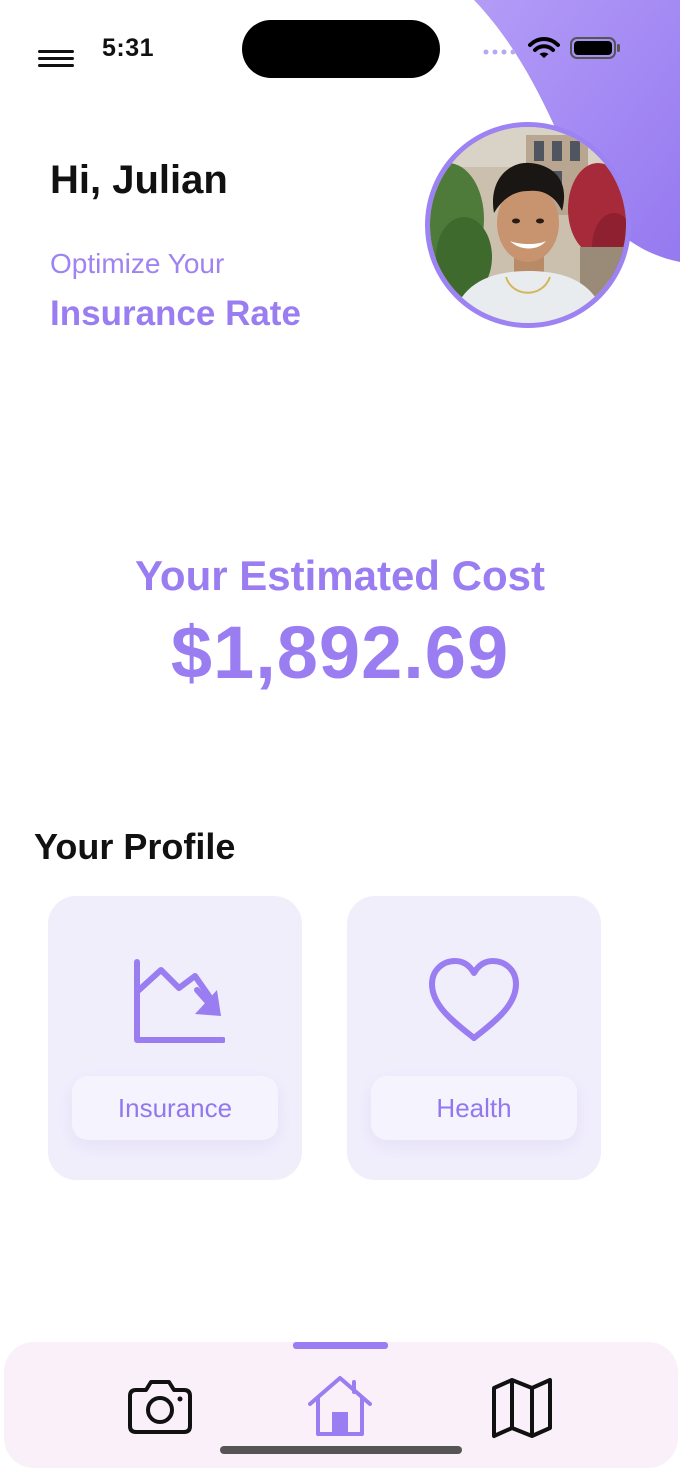  Describe the element at coordinates (340, 1345) in the screenshot. I see `tab-selected-indicator` at that location.